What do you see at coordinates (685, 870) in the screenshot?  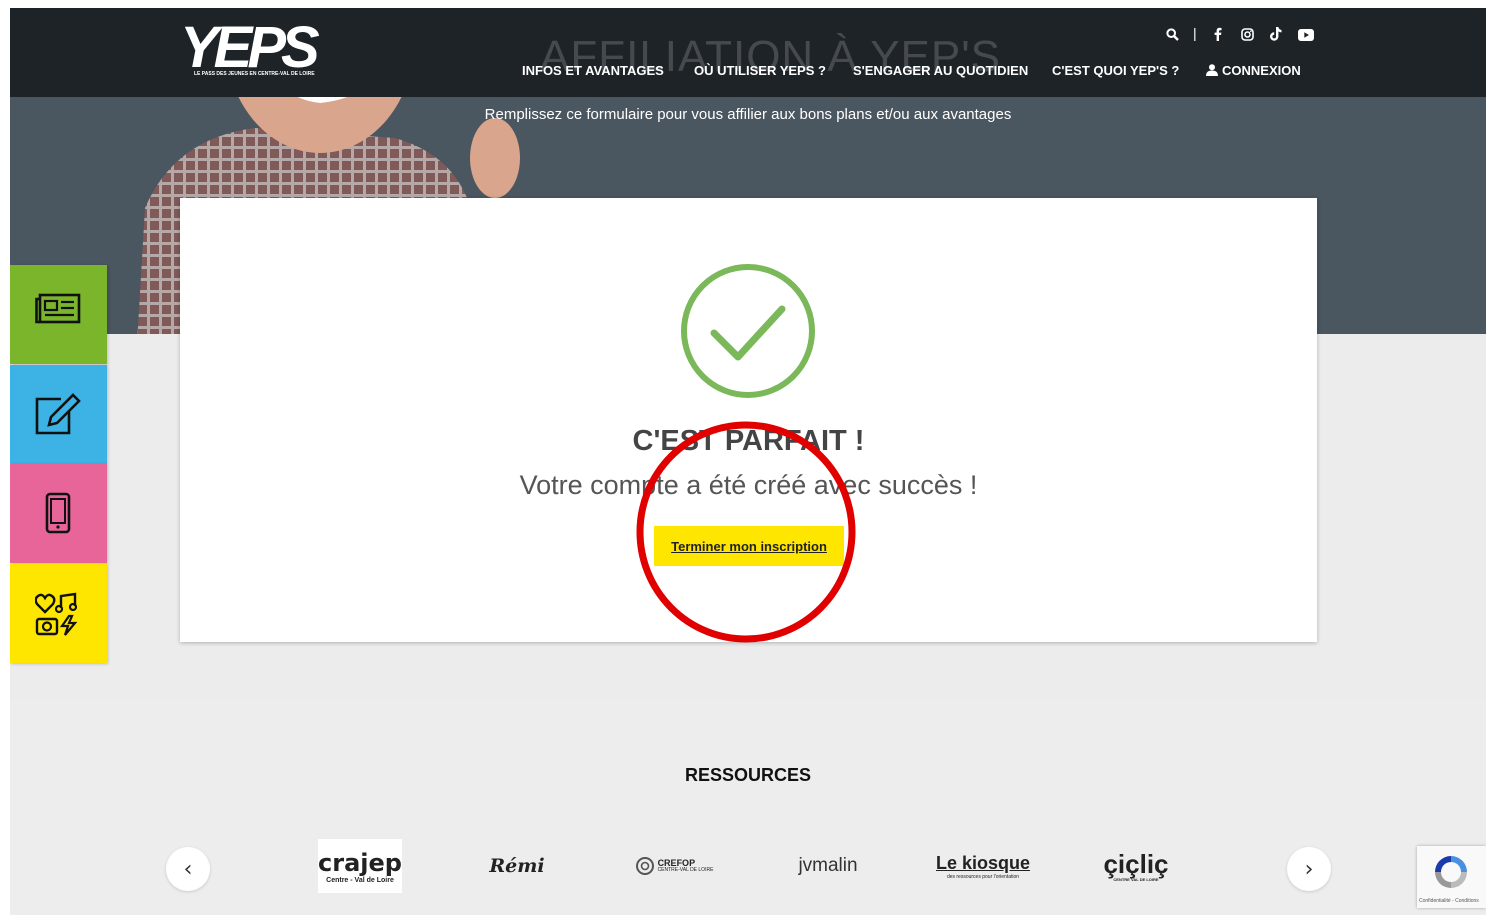 I see `crefop-caption: CENTRE-VAL DE LOIRE` at bounding box center [685, 870].